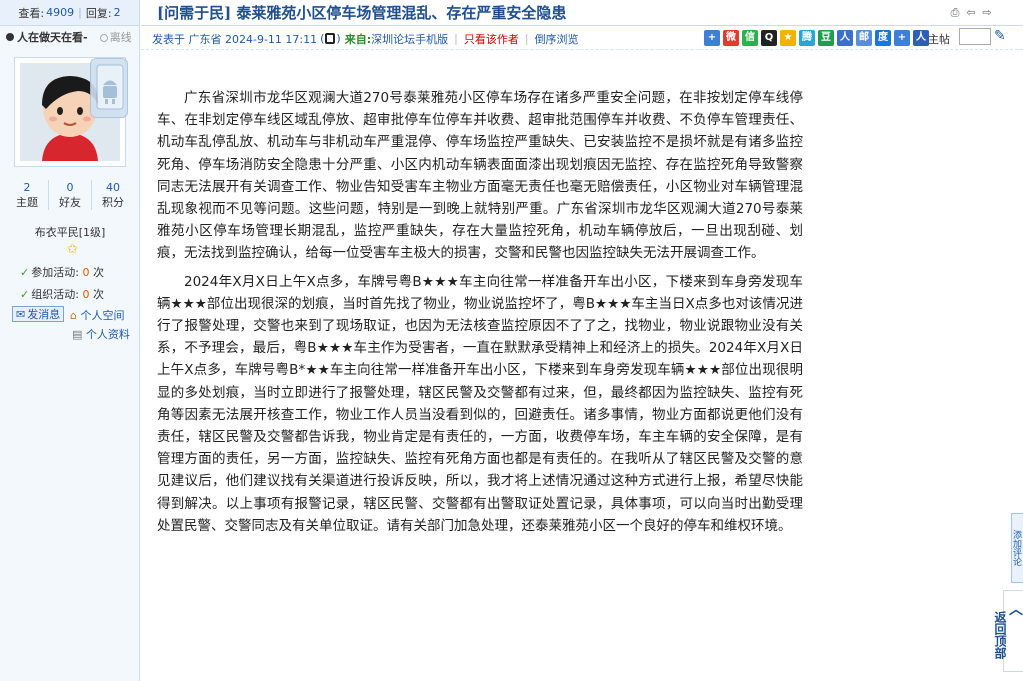 This screenshot has width=1023, height=681. I want to click on title-tools: ⎙ ⇦ ⇨, so click(971, 13).